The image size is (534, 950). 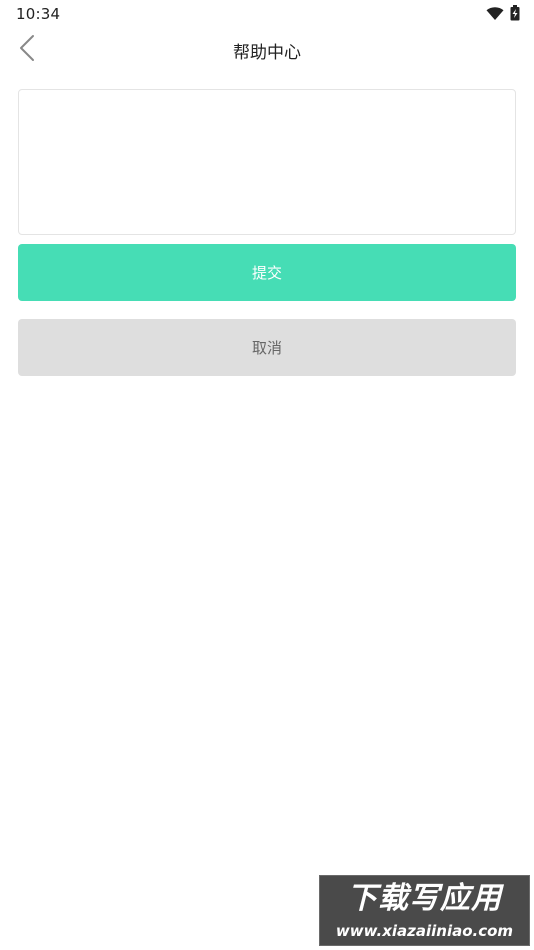 What do you see at coordinates (267, 53) in the screenshot?
I see `page-title: 帮助中心` at bounding box center [267, 53].